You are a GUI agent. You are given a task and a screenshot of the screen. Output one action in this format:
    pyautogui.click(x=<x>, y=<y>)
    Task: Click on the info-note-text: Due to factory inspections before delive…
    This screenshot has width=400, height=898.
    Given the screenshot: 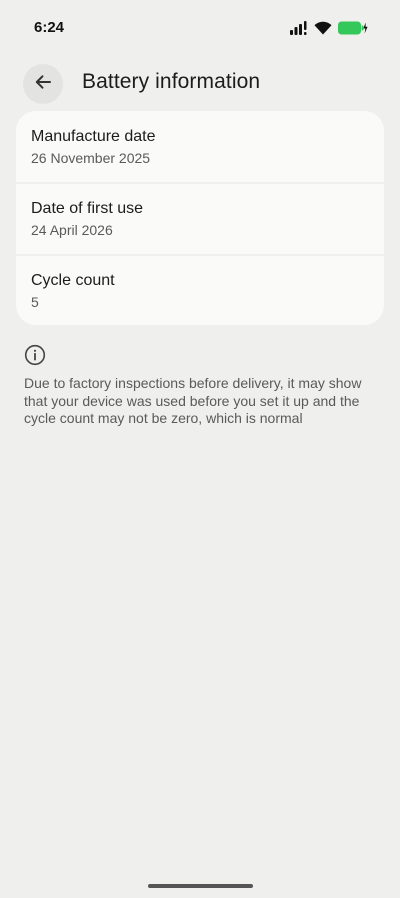 What is the action you would take?
    pyautogui.click(x=193, y=400)
    